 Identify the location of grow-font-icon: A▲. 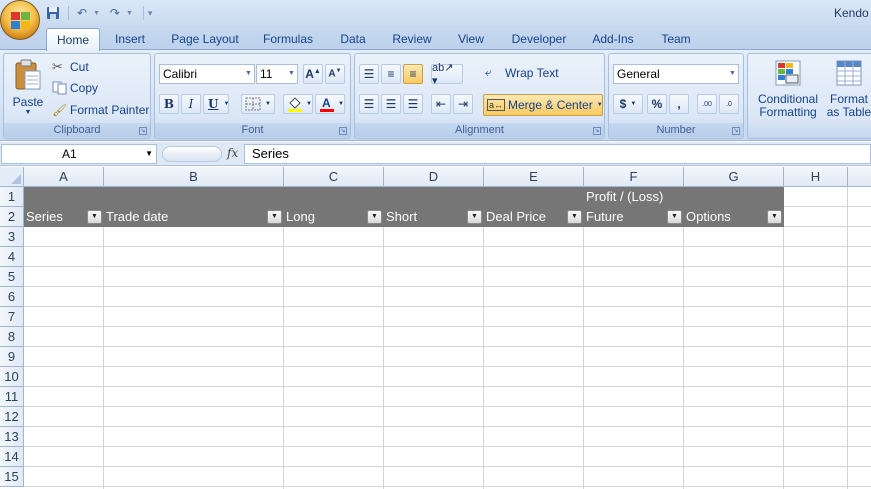
(313, 74).